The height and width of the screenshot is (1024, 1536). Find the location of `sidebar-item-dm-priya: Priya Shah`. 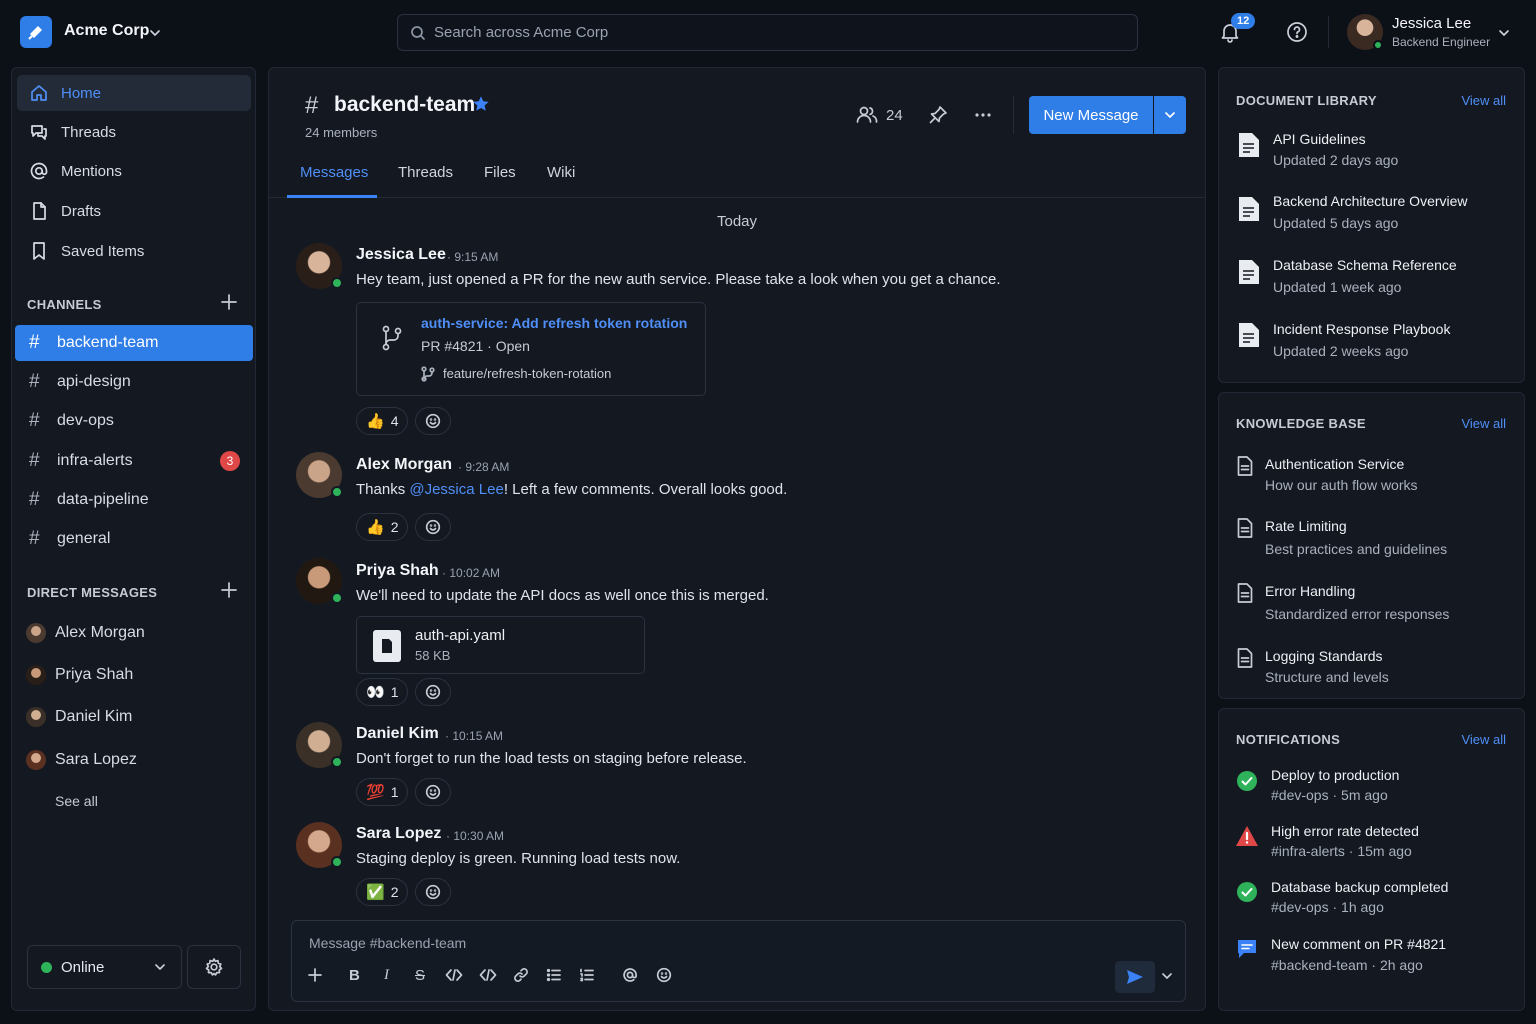

sidebar-item-dm-priya: Priya Shah is located at coordinates (79, 675).